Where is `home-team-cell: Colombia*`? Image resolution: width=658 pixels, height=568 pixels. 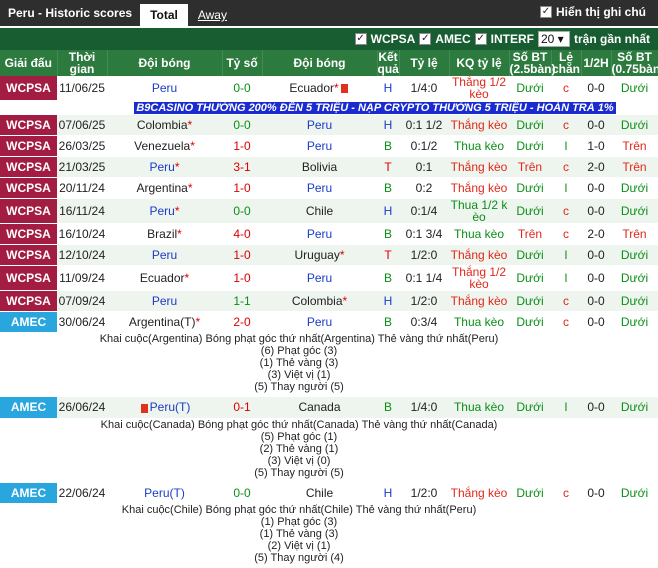 home-team-cell: Colombia* is located at coordinates (164, 125).